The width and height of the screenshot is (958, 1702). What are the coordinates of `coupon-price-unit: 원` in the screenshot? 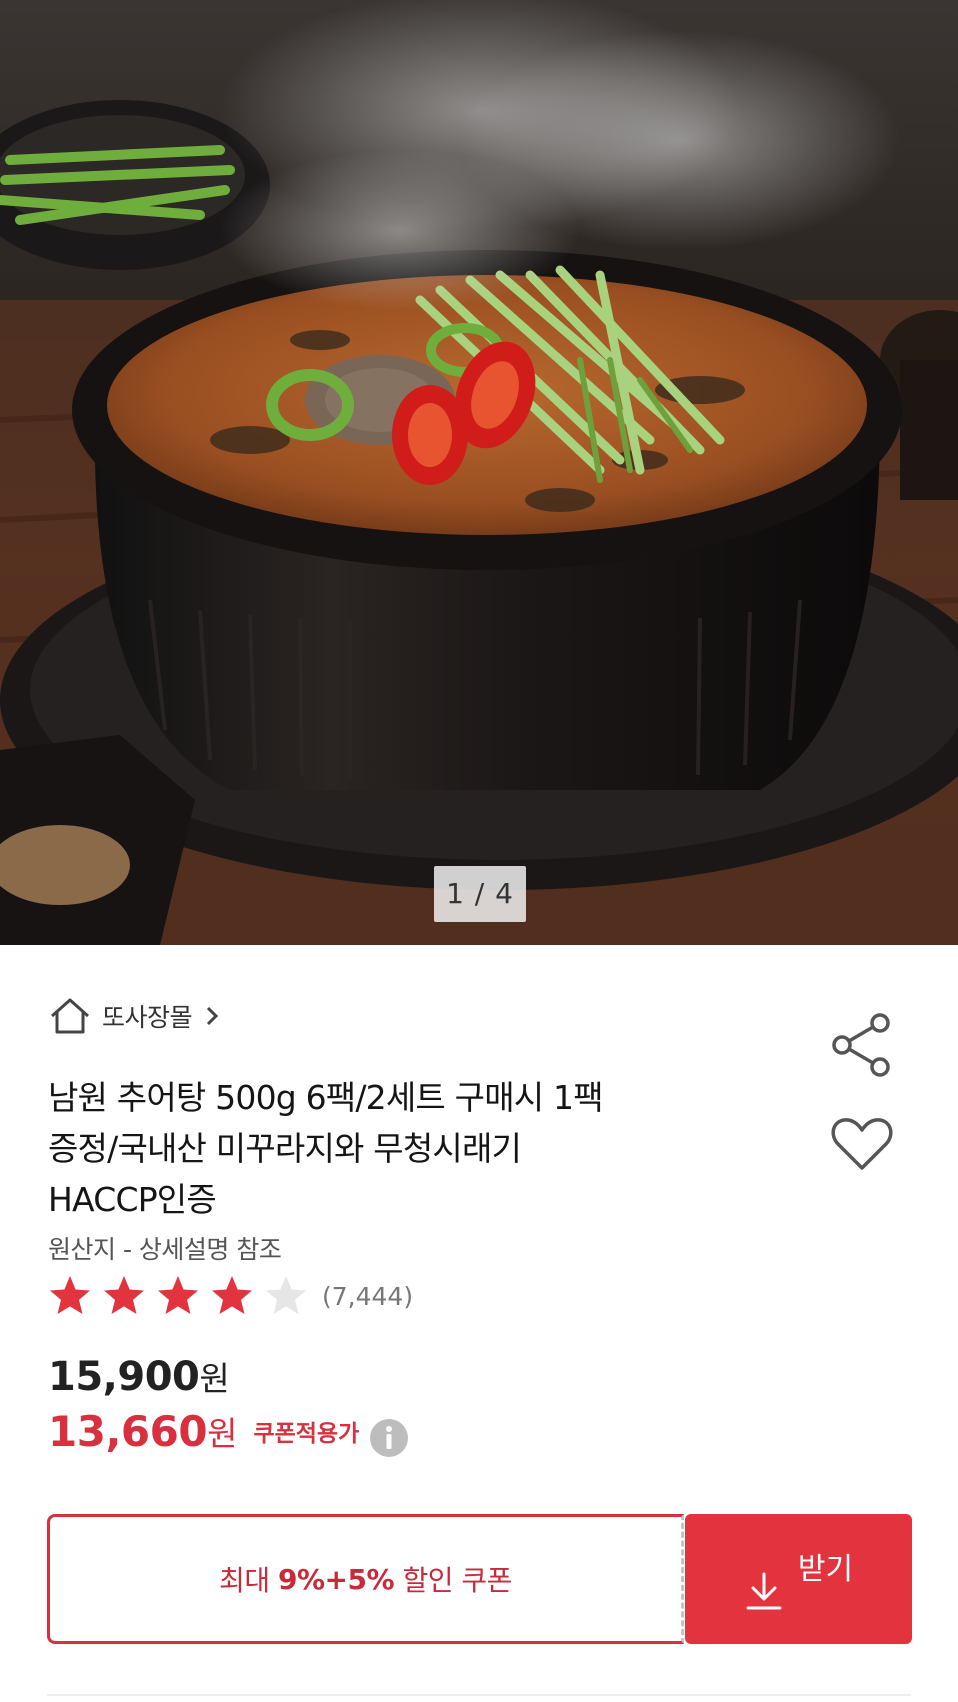 It's located at (222, 1433).